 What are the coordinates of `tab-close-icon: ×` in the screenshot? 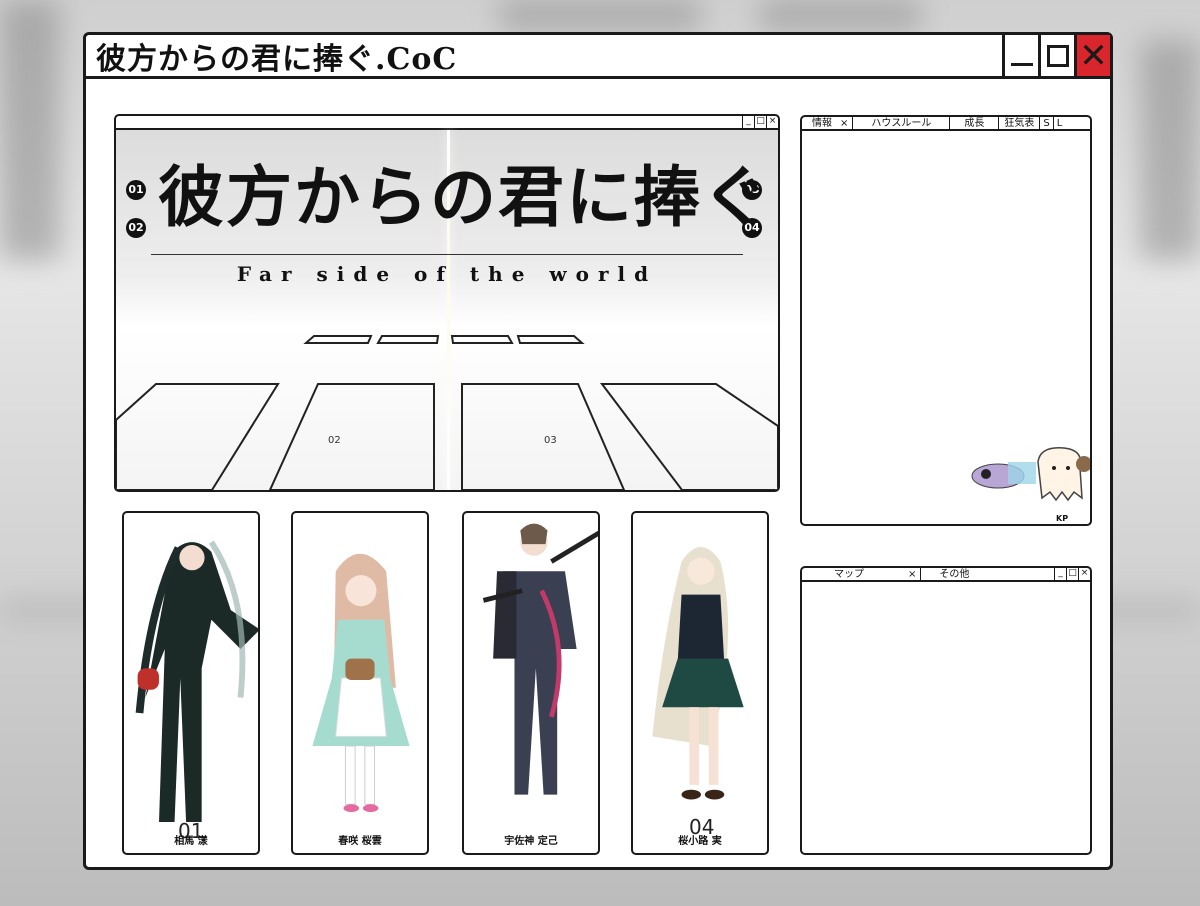 It's located at (845, 123).